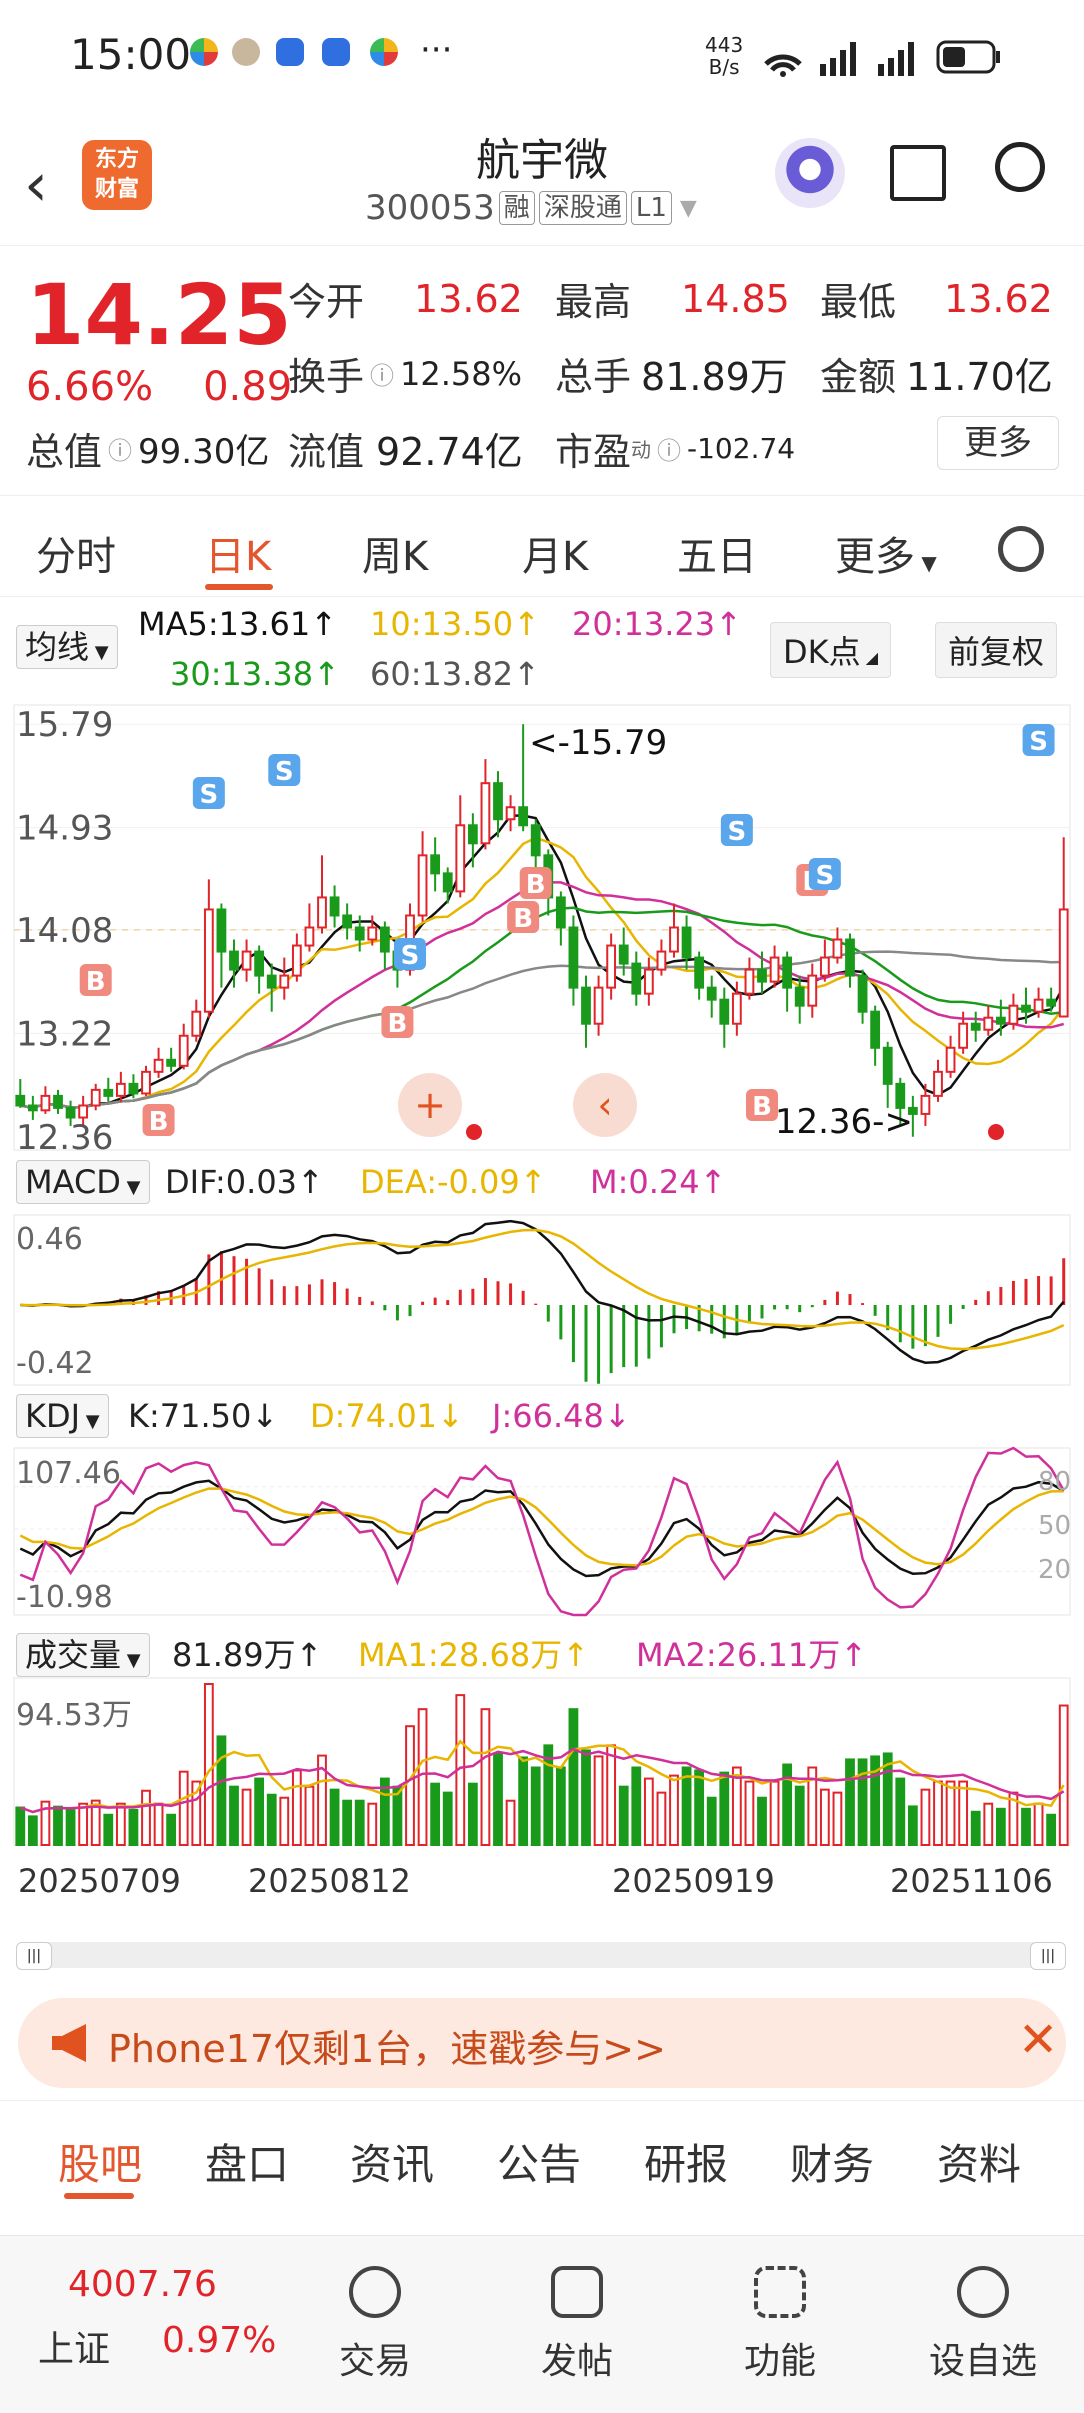 The height and width of the screenshot is (2413, 1084). Describe the element at coordinates (142, 2284) in the screenshot. I see `index-value: 4007.76` at that location.